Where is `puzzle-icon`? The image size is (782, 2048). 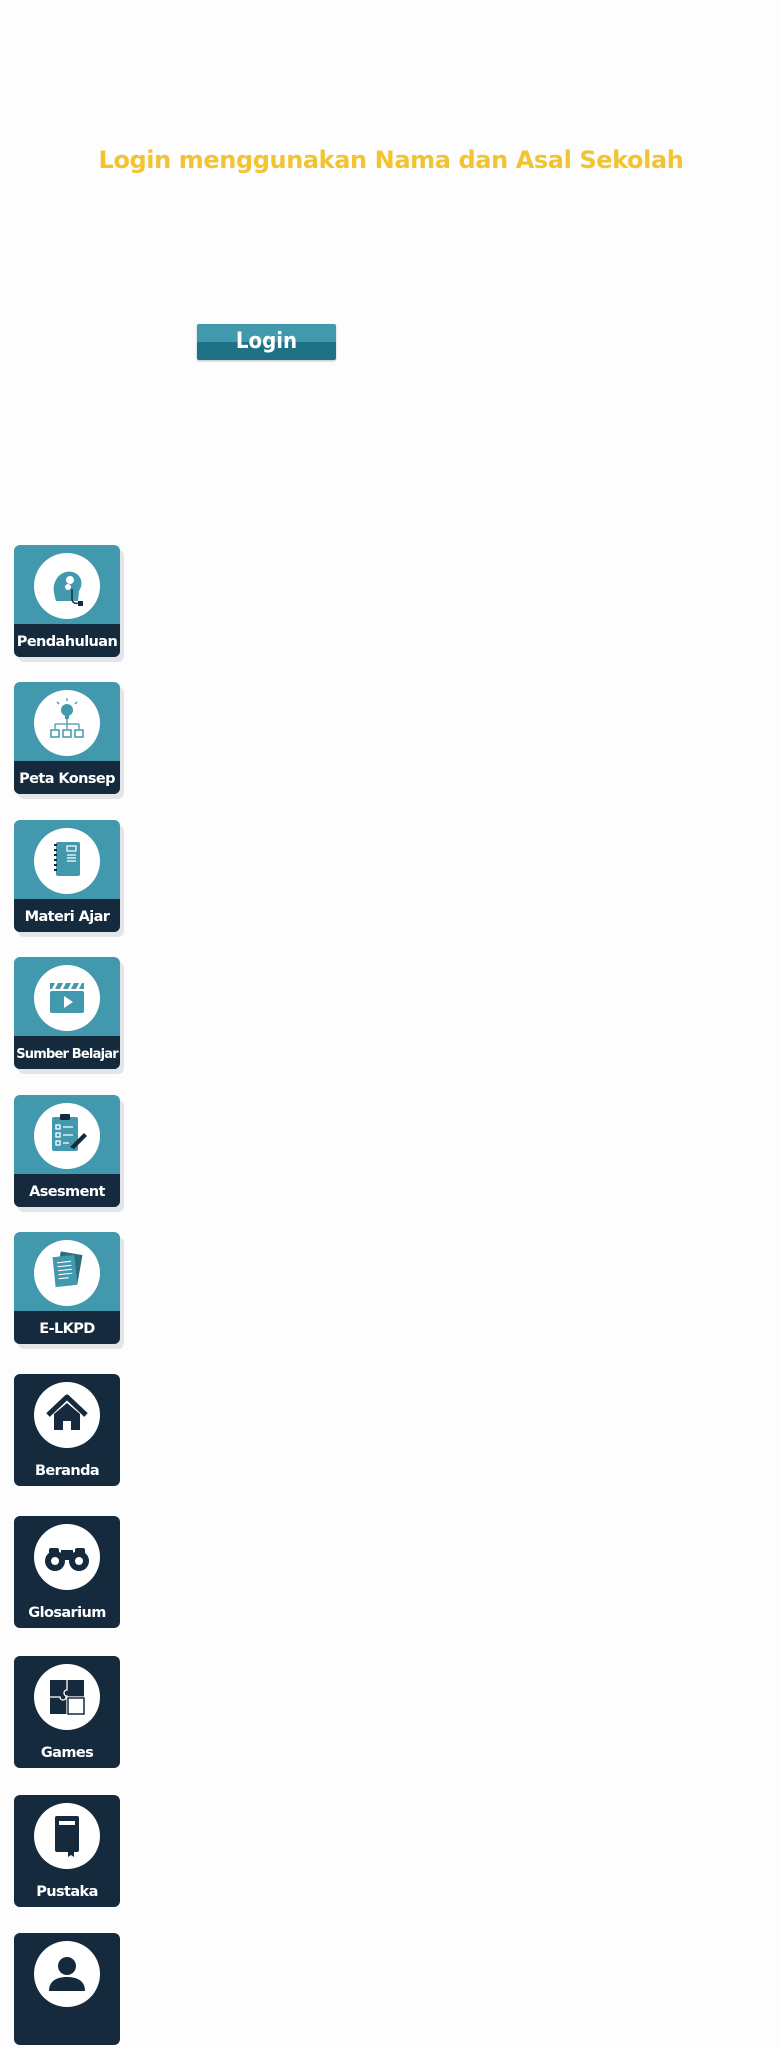
puzzle-icon is located at coordinates (67, 1697).